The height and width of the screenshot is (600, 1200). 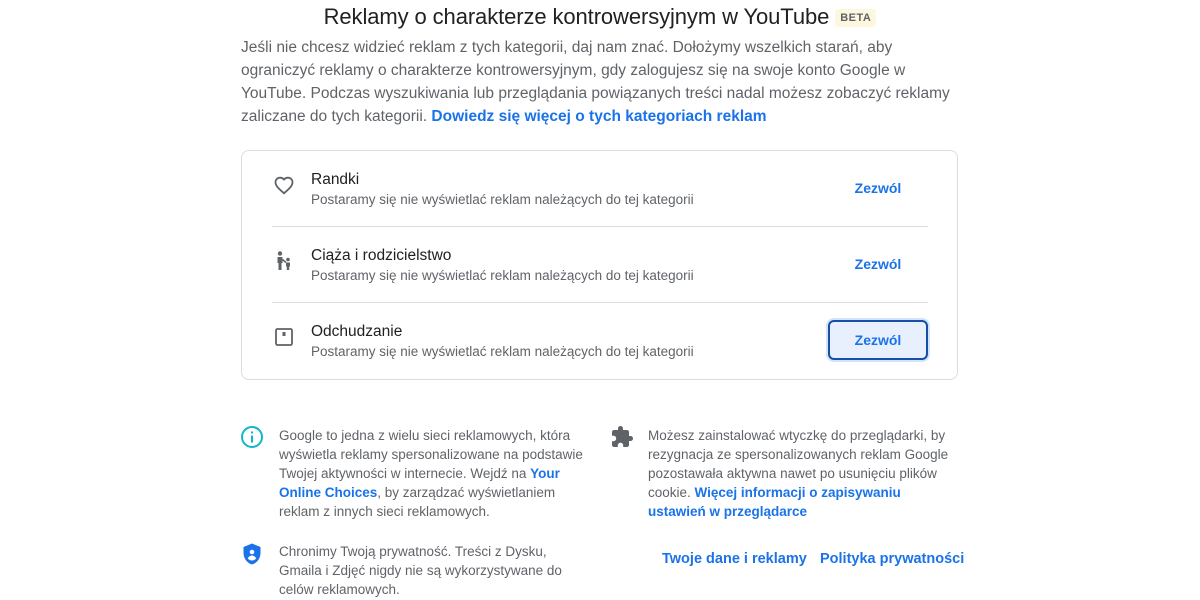 What do you see at coordinates (284, 337) in the screenshot?
I see `scale-icon` at bounding box center [284, 337].